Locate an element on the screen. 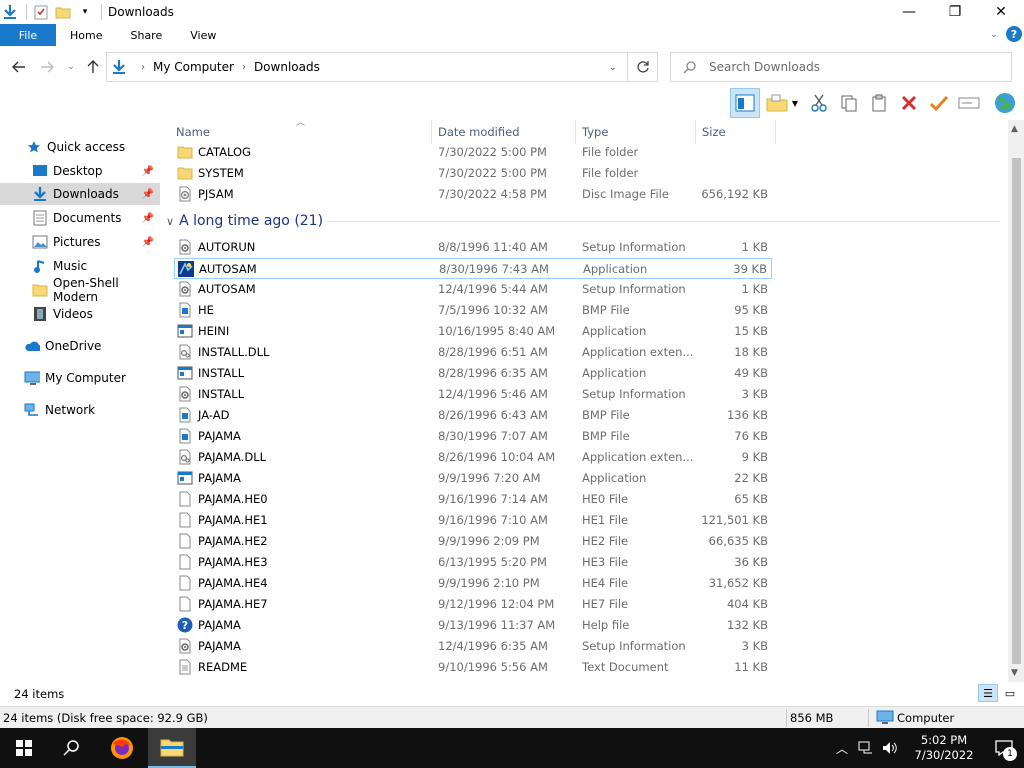 The image size is (1024, 768). sidebar-item-onedrive: OneDrive is located at coordinates (80, 346).